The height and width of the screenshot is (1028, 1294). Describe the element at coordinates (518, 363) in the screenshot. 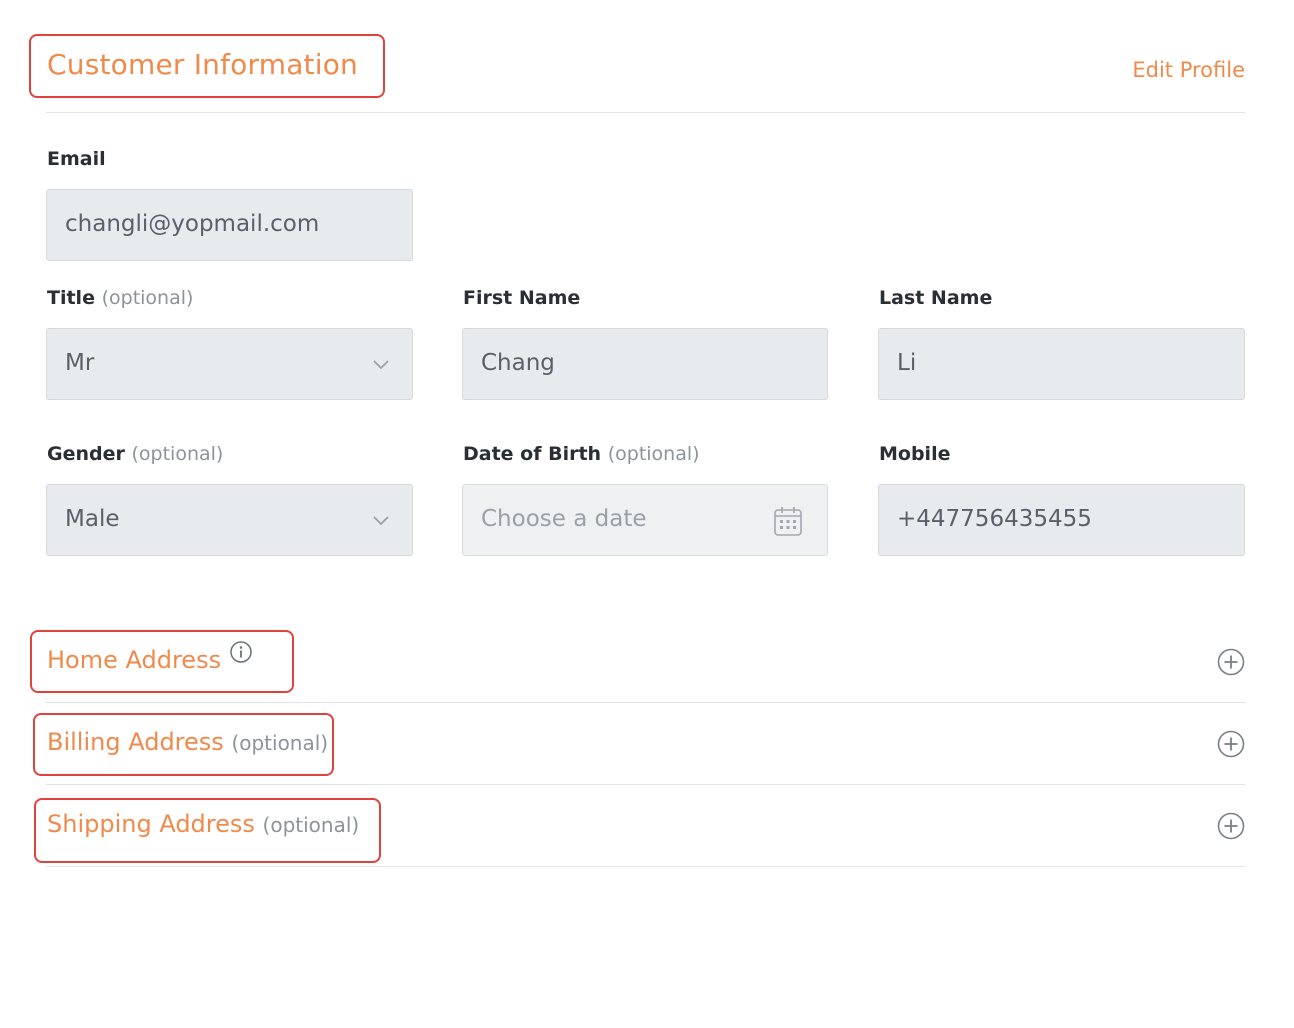

I see `first-name-value: Chang` at that location.